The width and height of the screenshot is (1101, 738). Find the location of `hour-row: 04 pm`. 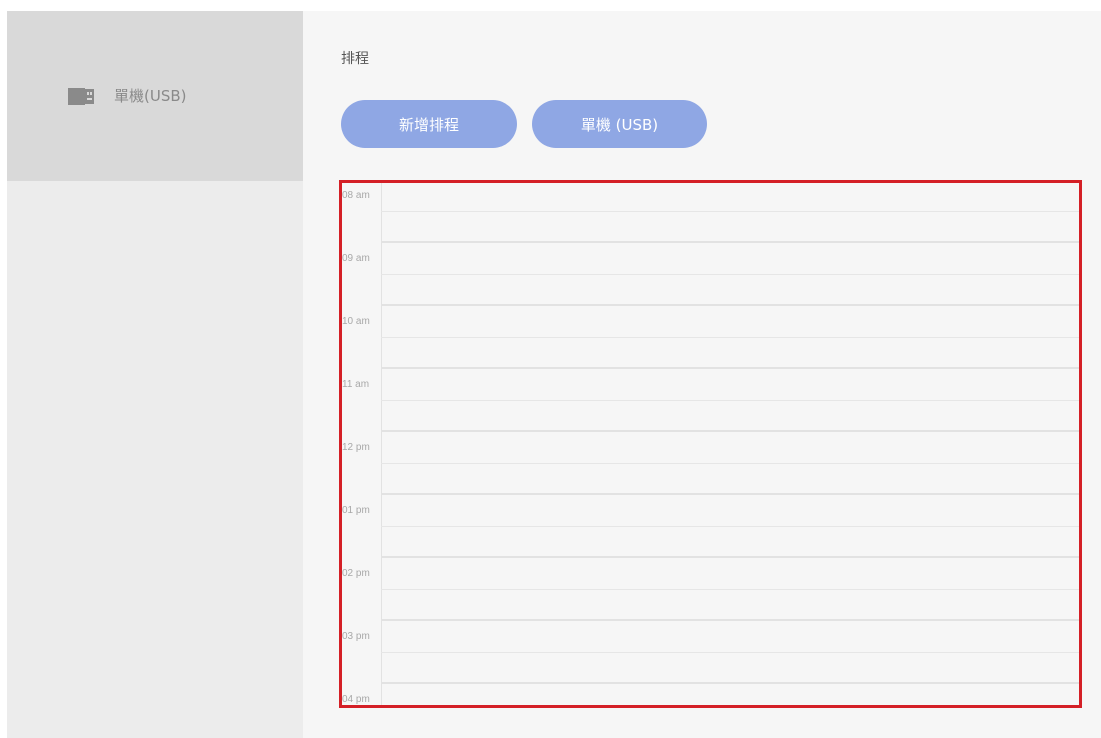

hour-row: 04 pm is located at coordinates (710, 696).